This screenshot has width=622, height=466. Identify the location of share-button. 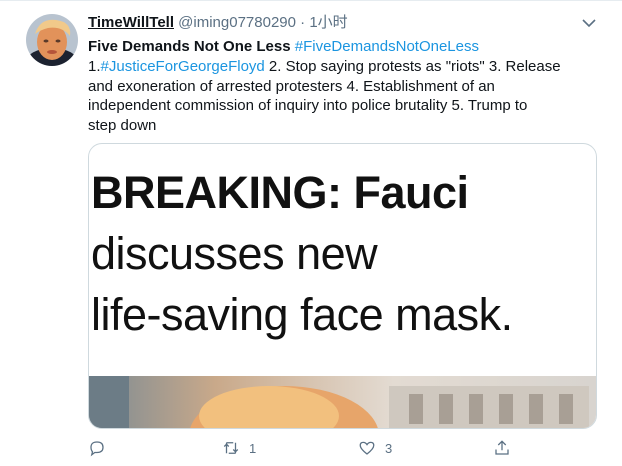
(502, 448).